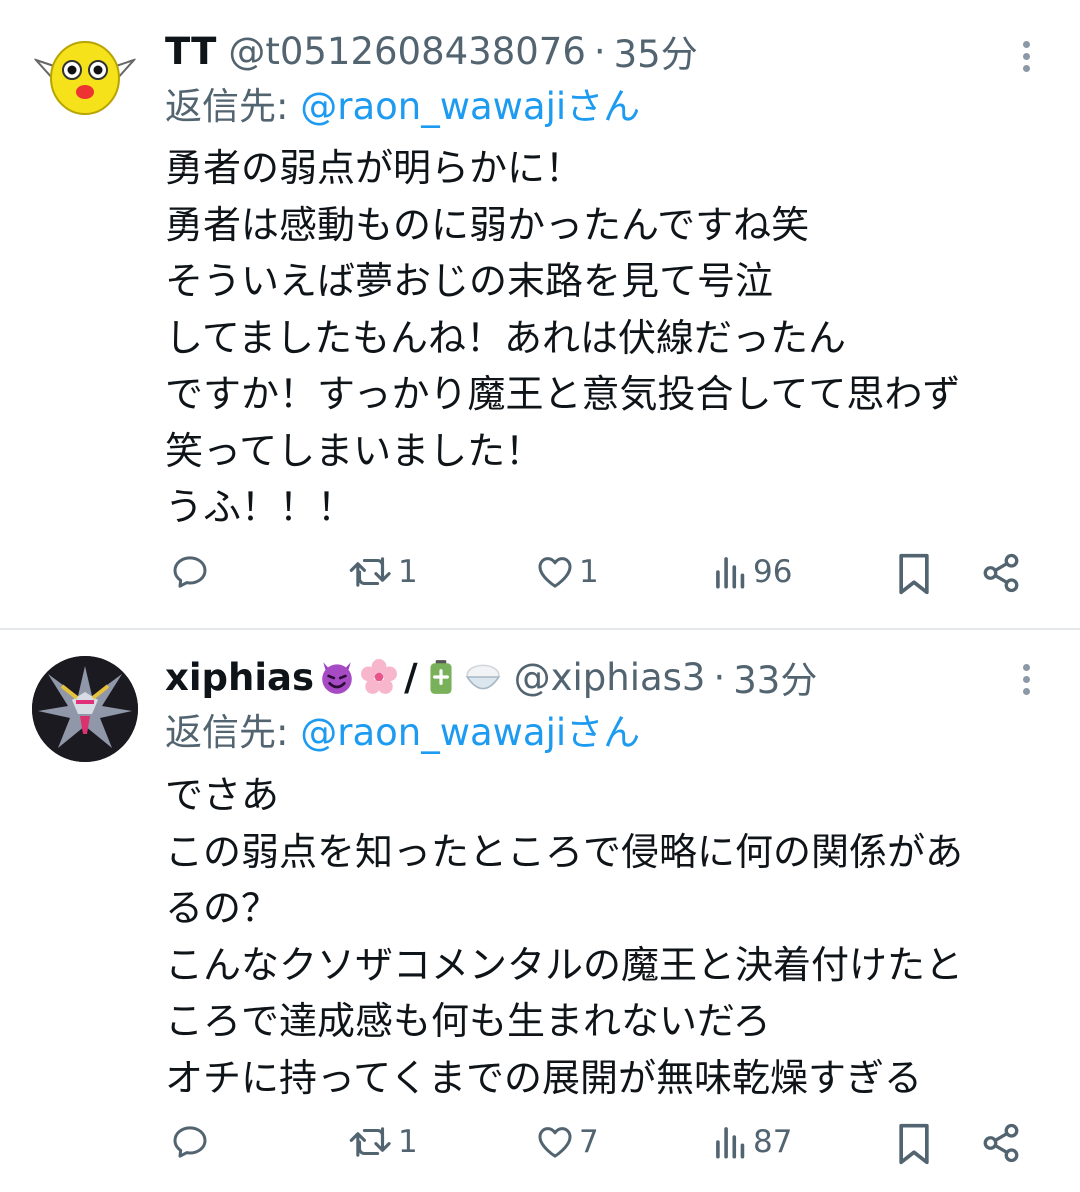 The image size is (1080, 1192). I want to click on views-button: 96, so click(752, 572).